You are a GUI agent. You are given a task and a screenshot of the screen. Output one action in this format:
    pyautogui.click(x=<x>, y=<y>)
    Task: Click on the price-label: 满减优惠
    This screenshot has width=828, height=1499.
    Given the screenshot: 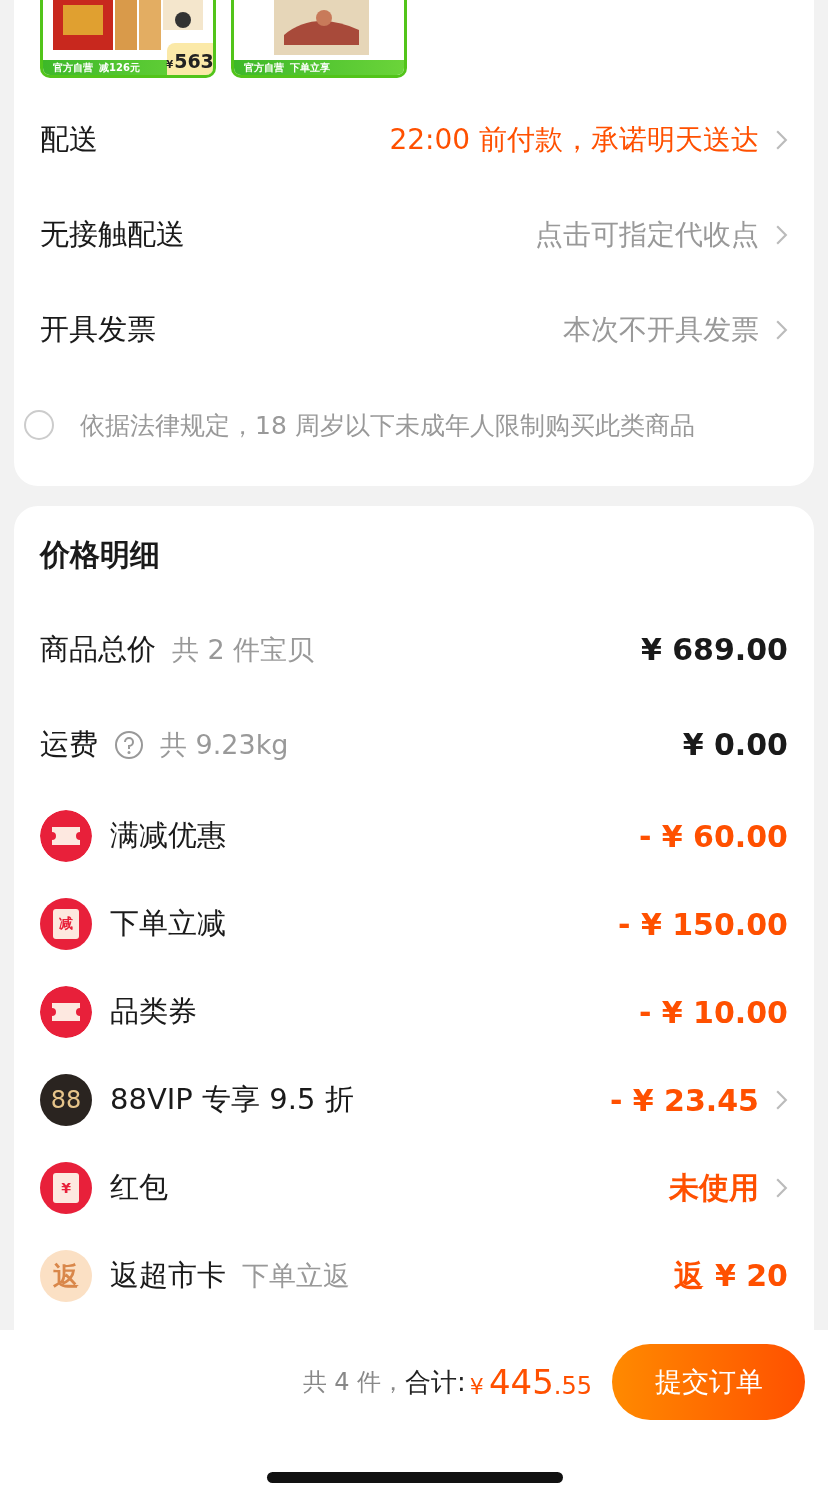 What is the action you would take?
    pyautogui.click(x=168, y=835)
    